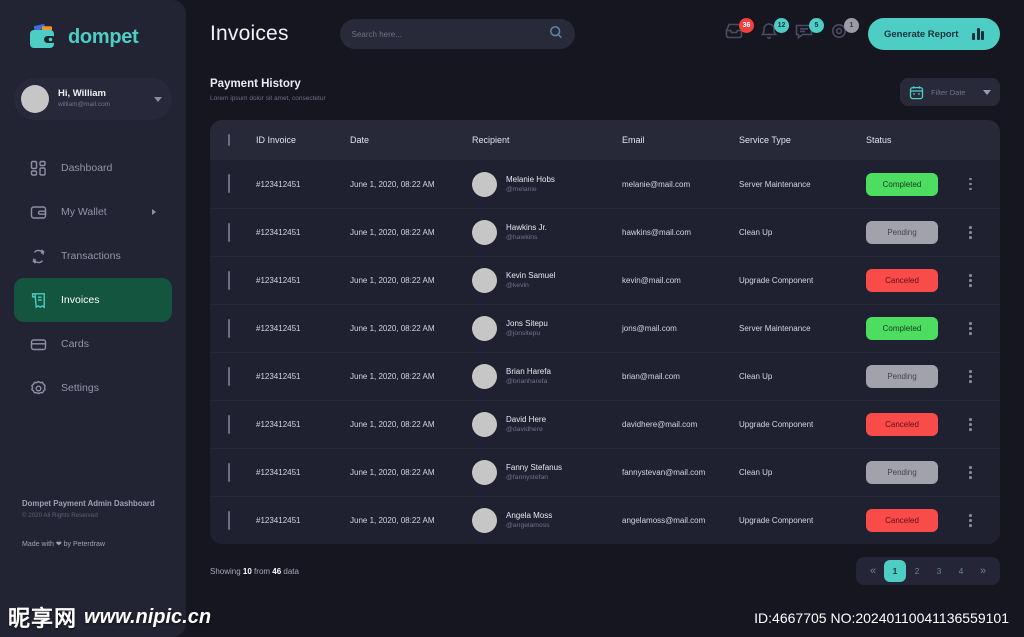 The image size is (1024, 637). I want to click on bell-icon: 12, so click(774, 32).